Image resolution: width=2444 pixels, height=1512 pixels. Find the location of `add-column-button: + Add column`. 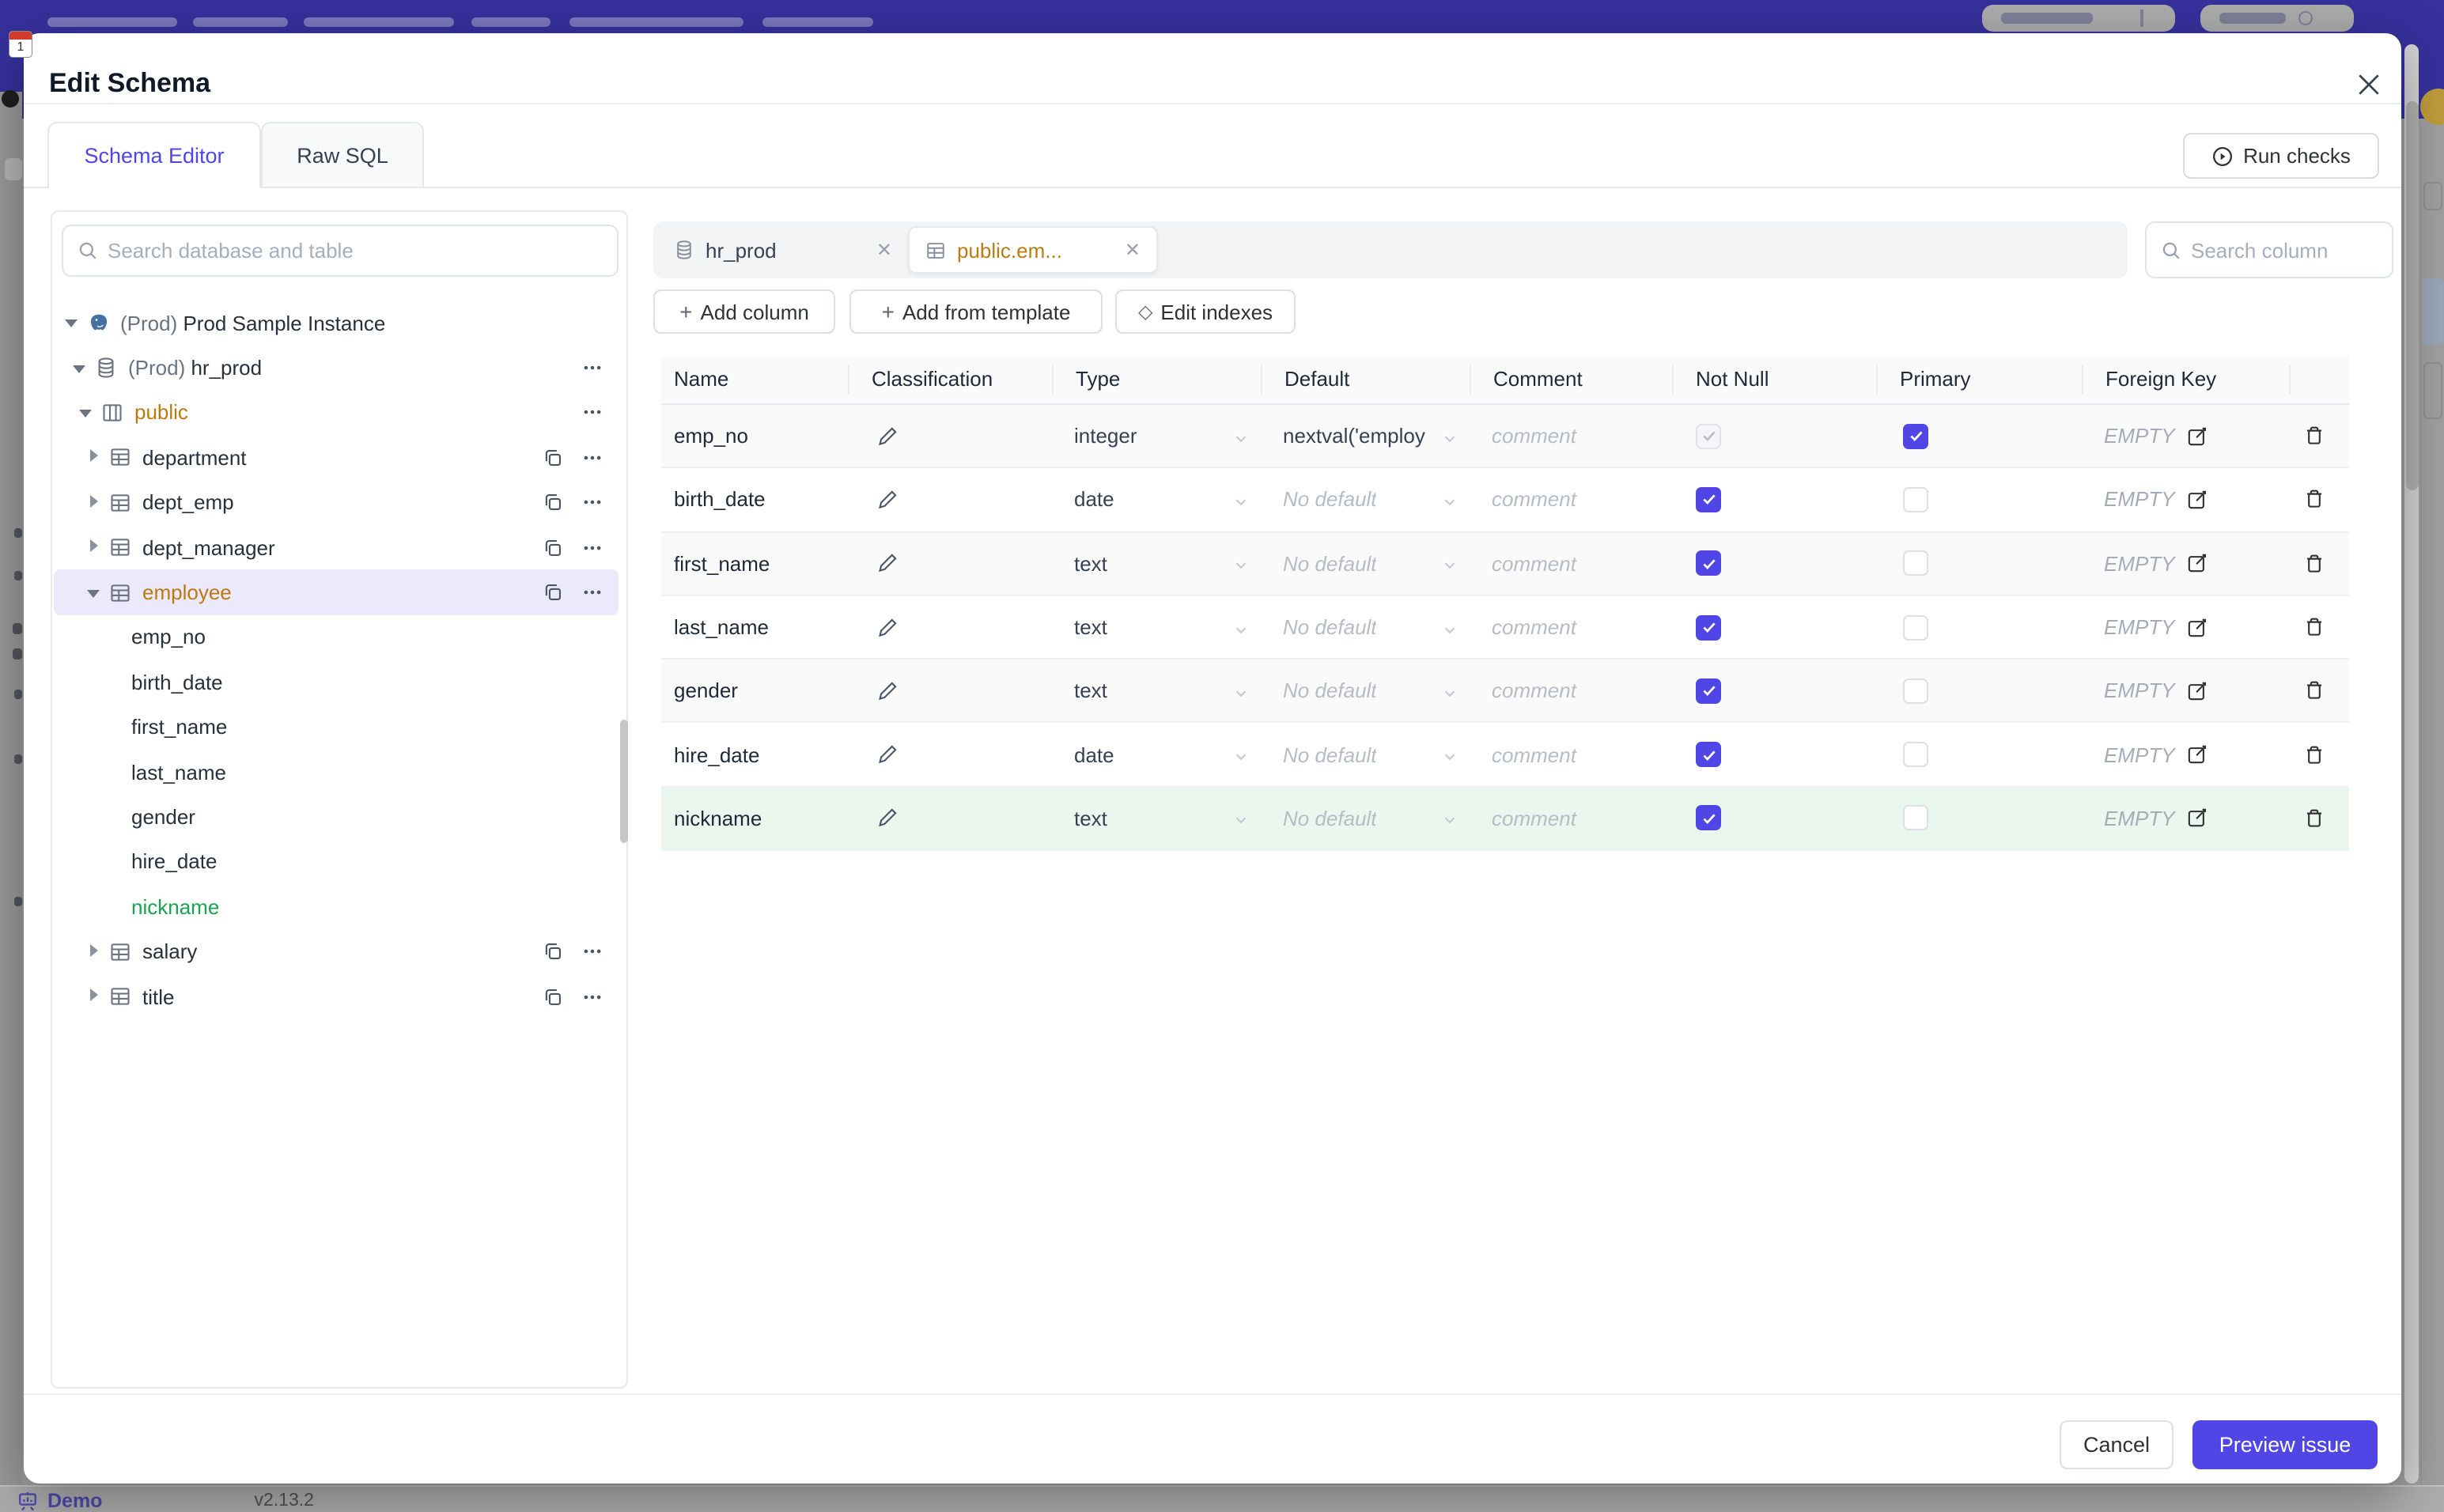

add-column-button: + Add column is located at coordinates (744, 312).